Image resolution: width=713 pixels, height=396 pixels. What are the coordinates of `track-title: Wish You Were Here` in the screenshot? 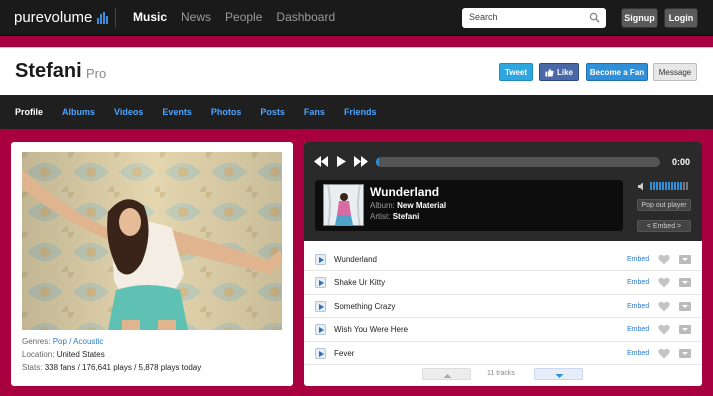 It's located at (371, 329).